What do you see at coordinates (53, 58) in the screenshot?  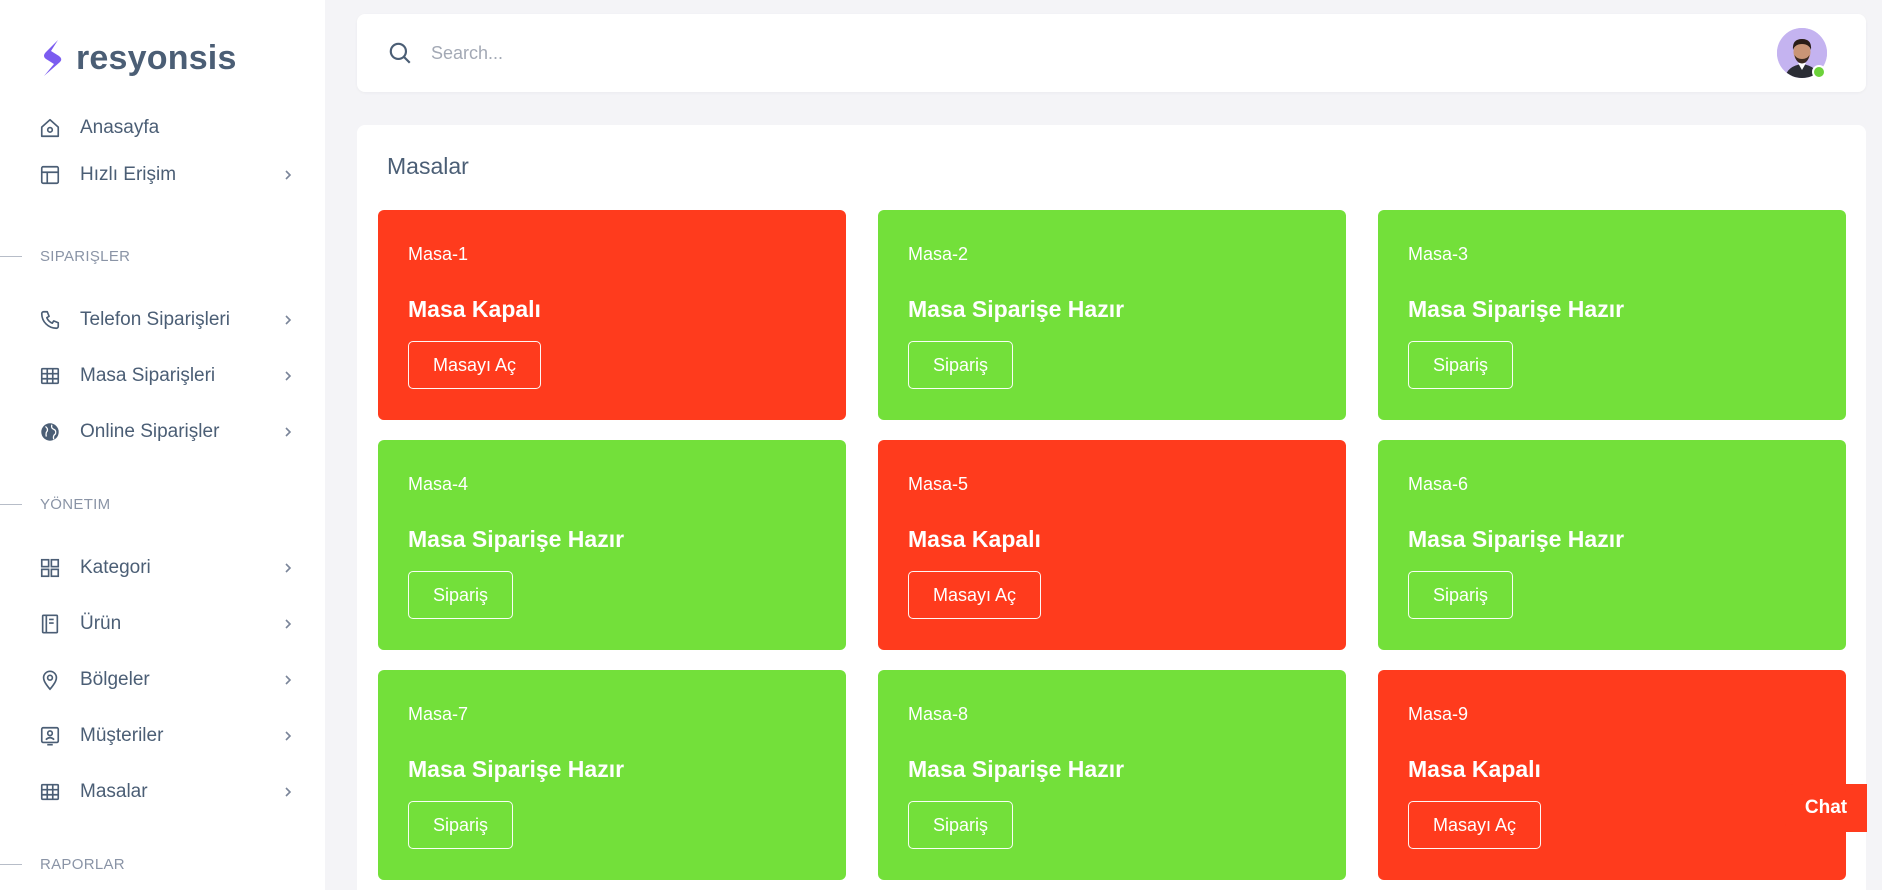 I see `logo-mark-icon` at bounding box center [53, 58].